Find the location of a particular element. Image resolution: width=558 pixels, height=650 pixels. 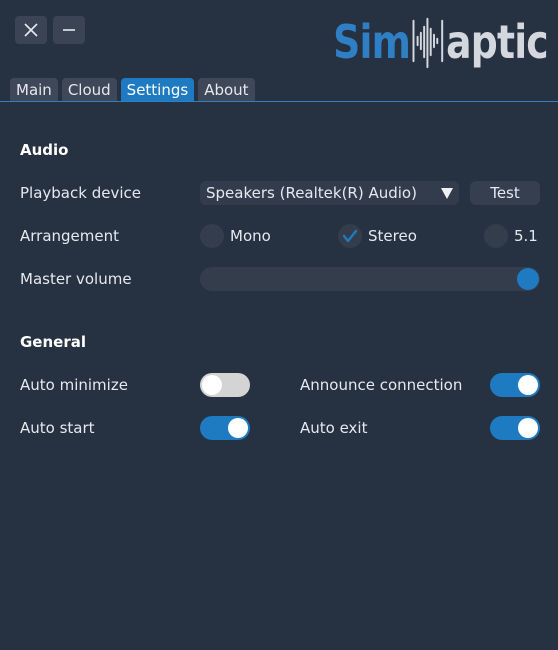

auto-minimize-label: Auto minimize is located at coordinates (74, 385).